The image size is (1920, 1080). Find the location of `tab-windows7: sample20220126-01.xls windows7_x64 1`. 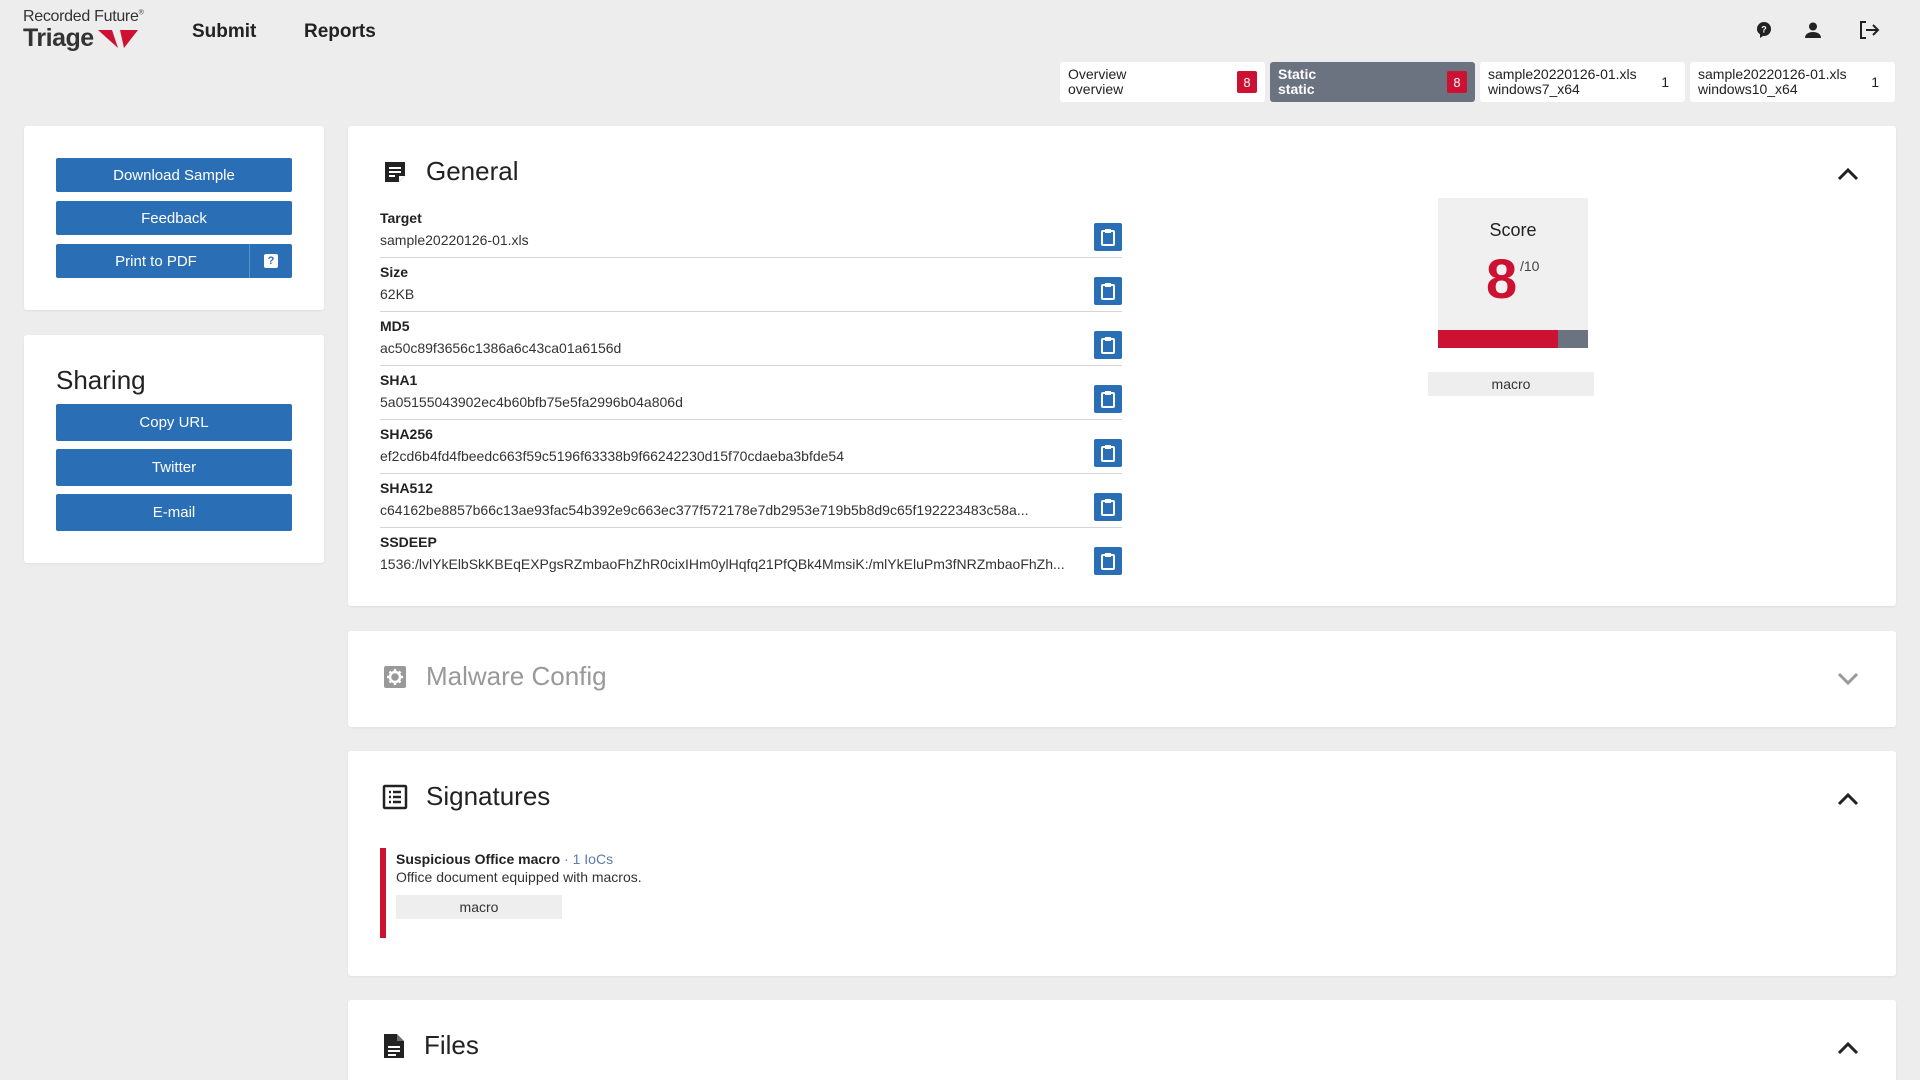

tab-windows7: sample20220126-01.xls windows7_x64 1 is located at coordinates (1582, 82).